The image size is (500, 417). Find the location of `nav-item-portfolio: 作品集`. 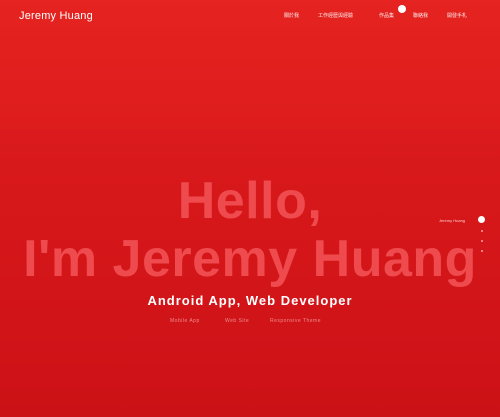

nav-item-portfolio: 作品集 is located at coordinates (386, 15).